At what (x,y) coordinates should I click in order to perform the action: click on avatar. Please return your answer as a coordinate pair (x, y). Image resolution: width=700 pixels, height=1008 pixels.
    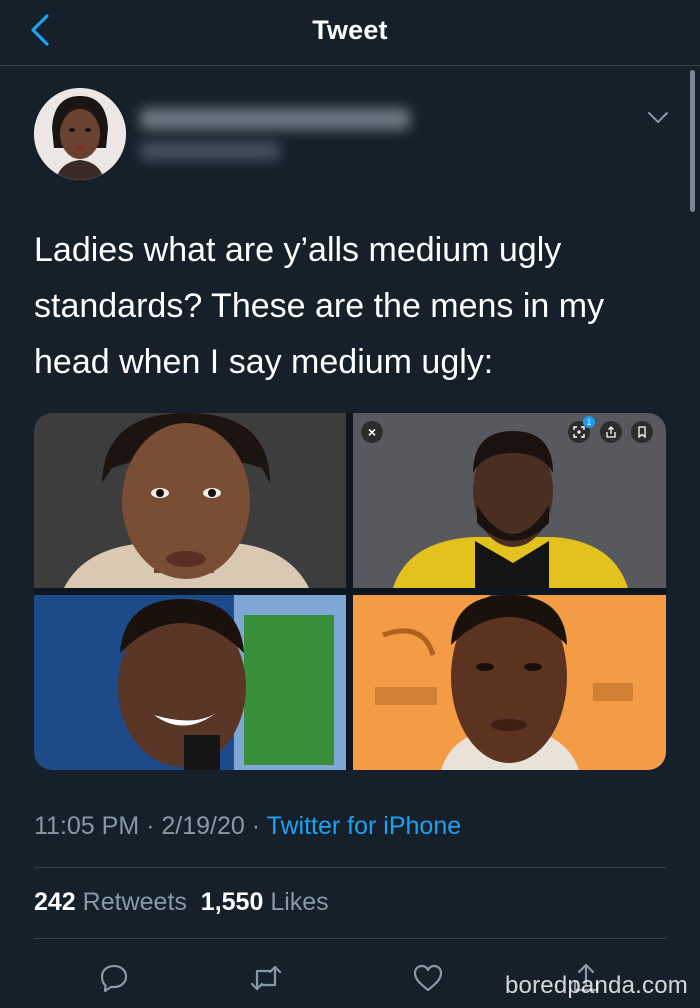
    Looking at the image, I should click on (80, 134).